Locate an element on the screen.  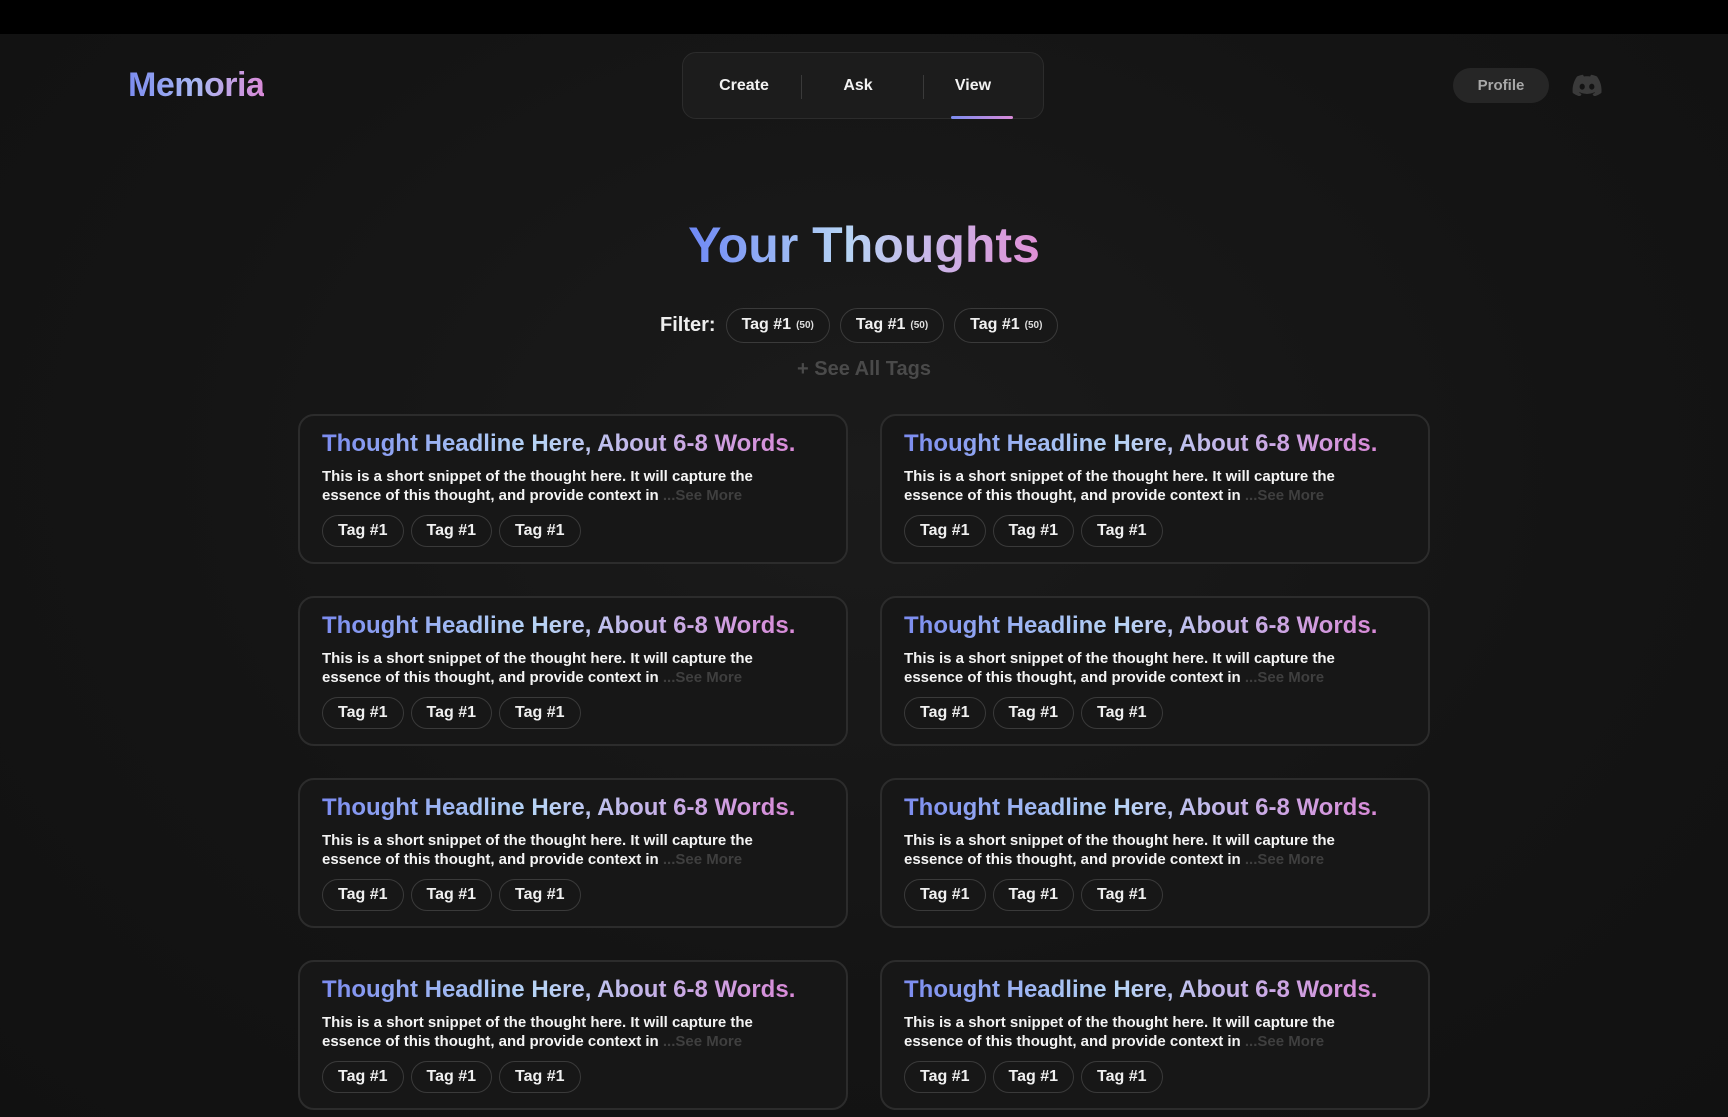
discord-icon is located at coordinates (1587, 85).